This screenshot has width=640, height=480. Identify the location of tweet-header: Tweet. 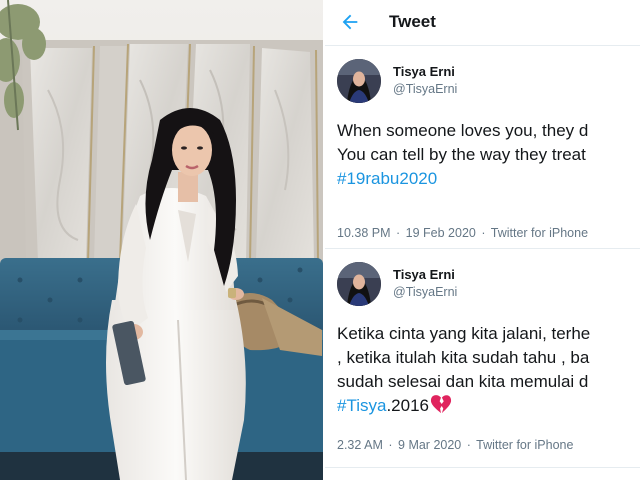
(482, 23).